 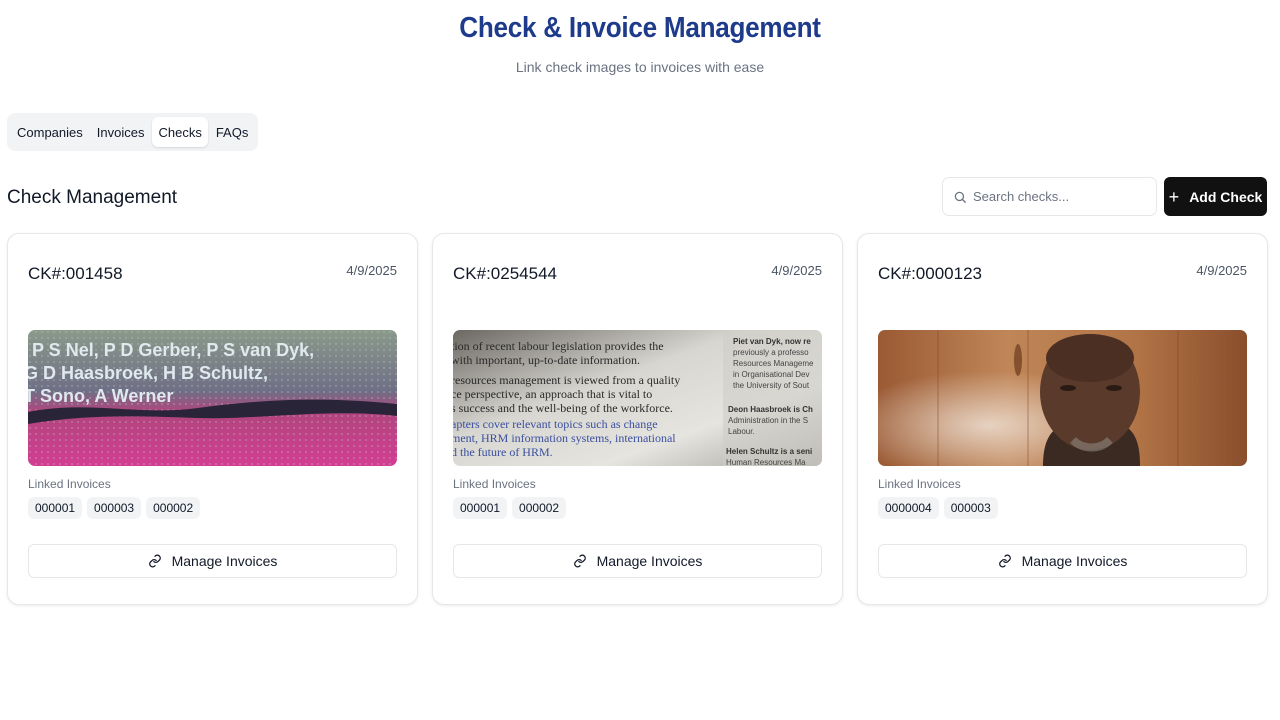 I want to click on page-title: Check & Invoice Management, so click(x=640, y=28).